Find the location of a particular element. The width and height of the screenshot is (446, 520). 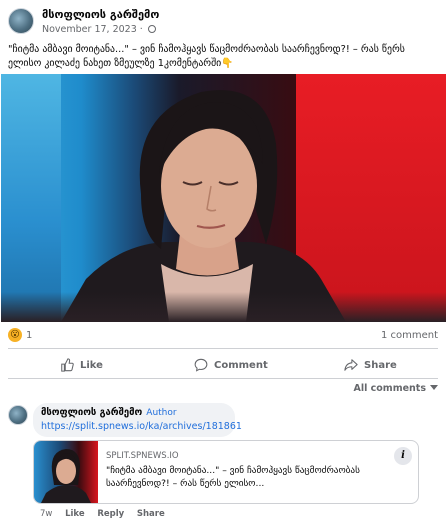

comment-actions: 7w Like Reply Share is located at coordinates (107, 514).